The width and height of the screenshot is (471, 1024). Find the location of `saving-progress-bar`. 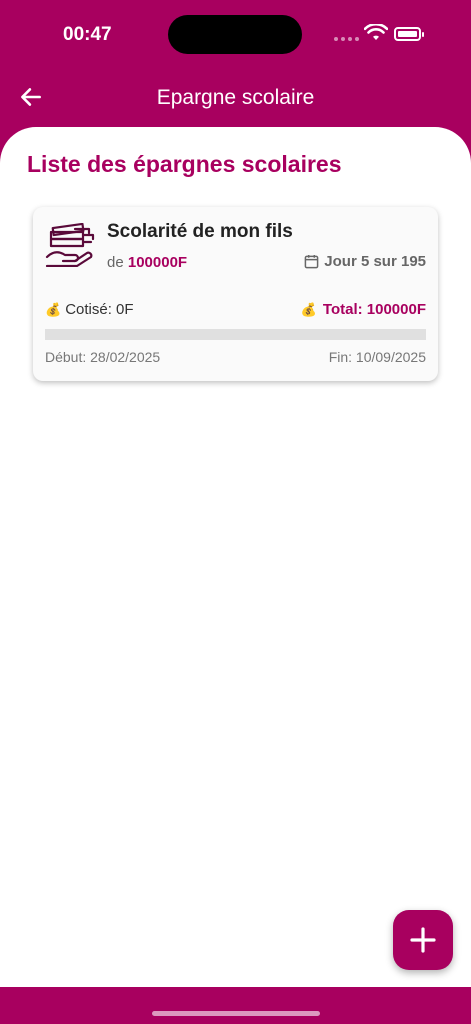

saving-progress-bar is located at coordinates (235, 334).